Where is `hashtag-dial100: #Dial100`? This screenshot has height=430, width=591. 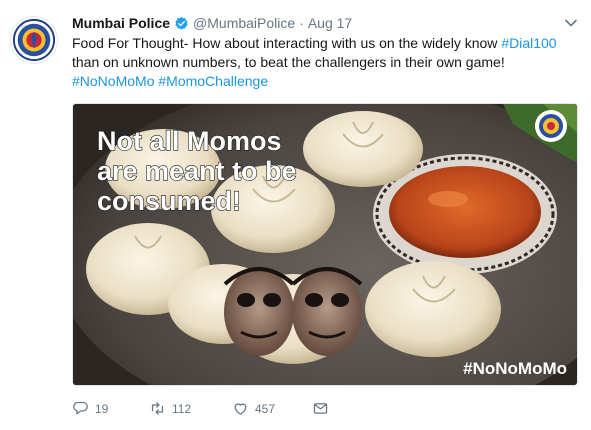
hashtag-dial100: #Dial100 is located at coordinates (528, 43).